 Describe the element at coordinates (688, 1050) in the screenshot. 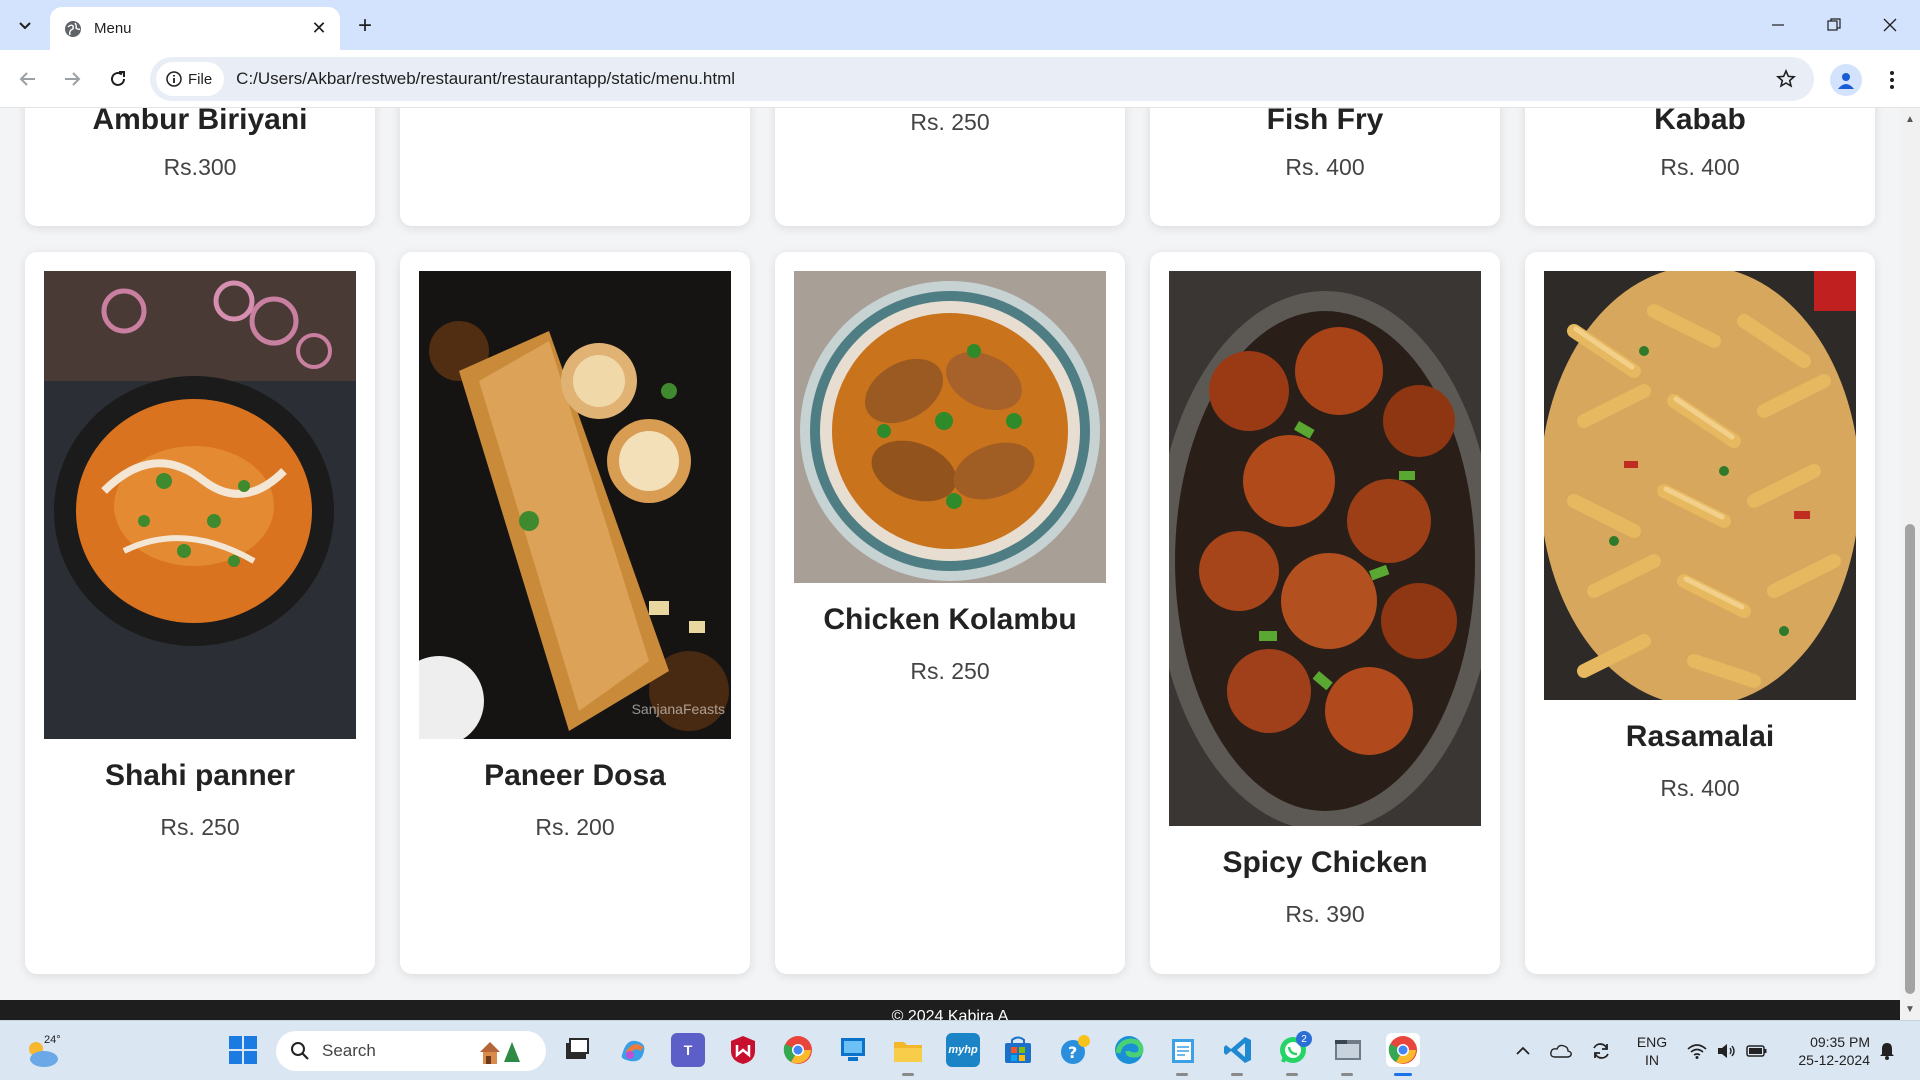

I see `teams-icon: T` at that location.